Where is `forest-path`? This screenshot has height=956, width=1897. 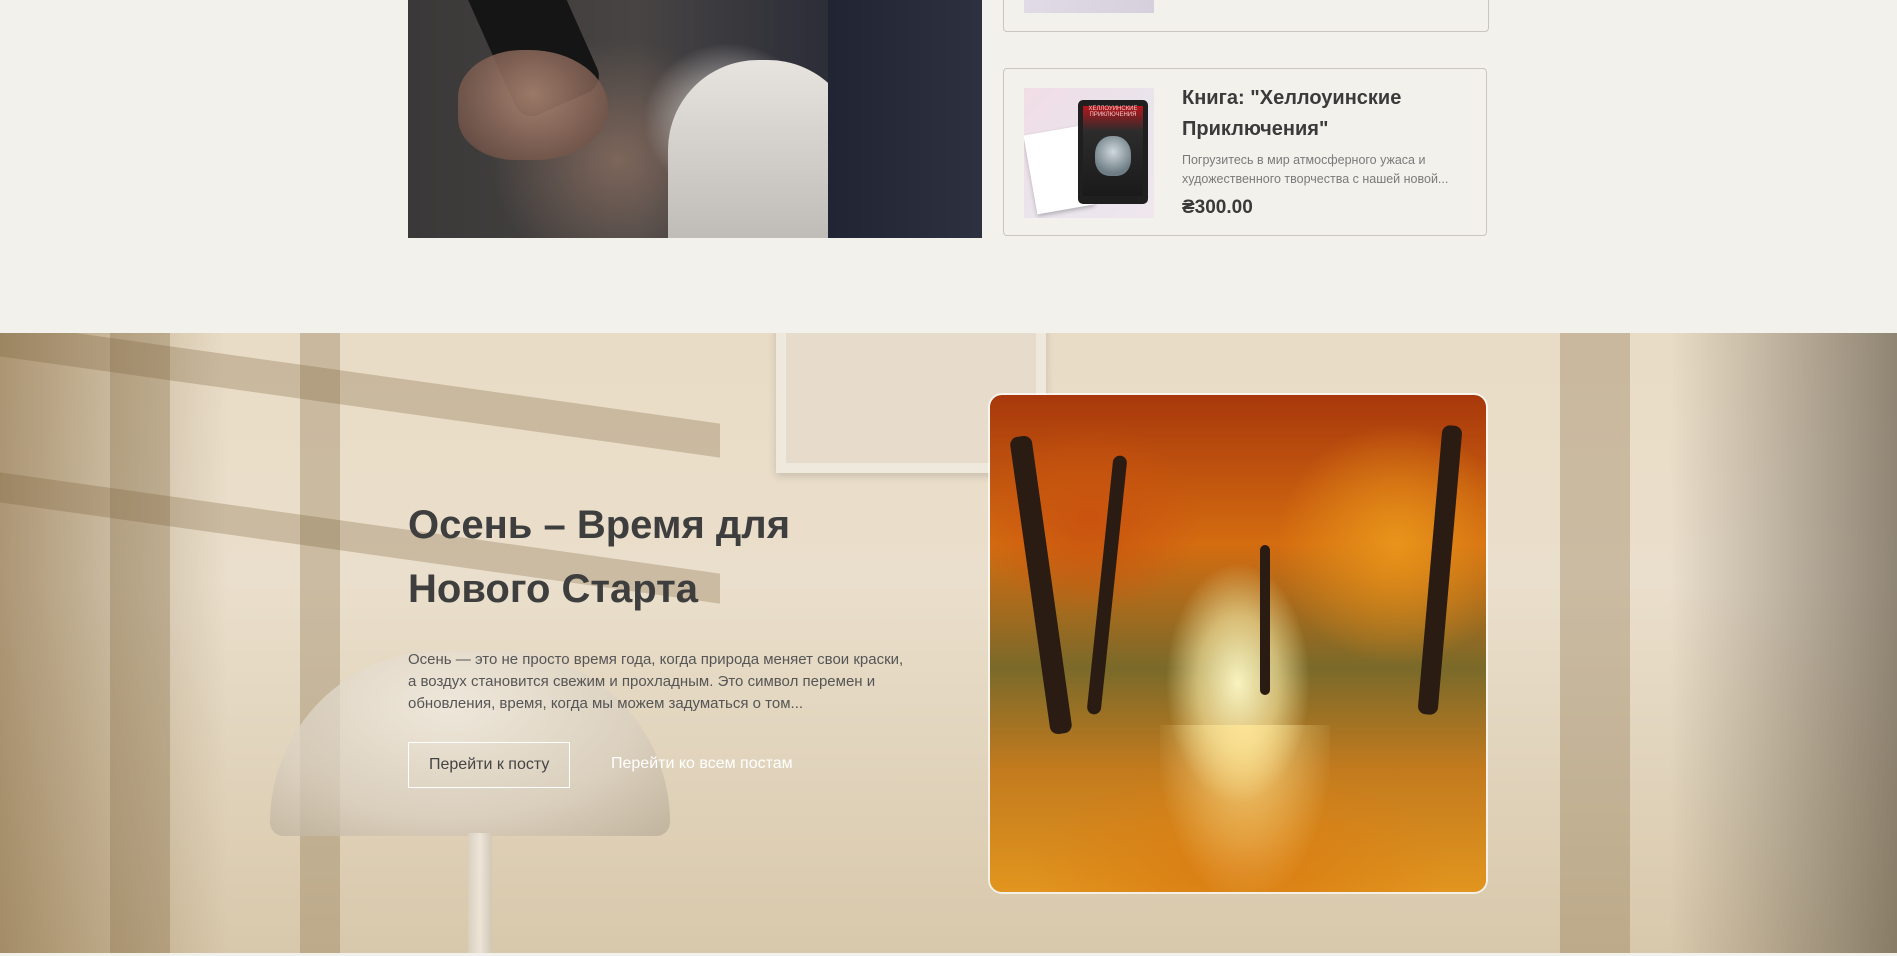
forest-path is located at coordinates (1245, 808).